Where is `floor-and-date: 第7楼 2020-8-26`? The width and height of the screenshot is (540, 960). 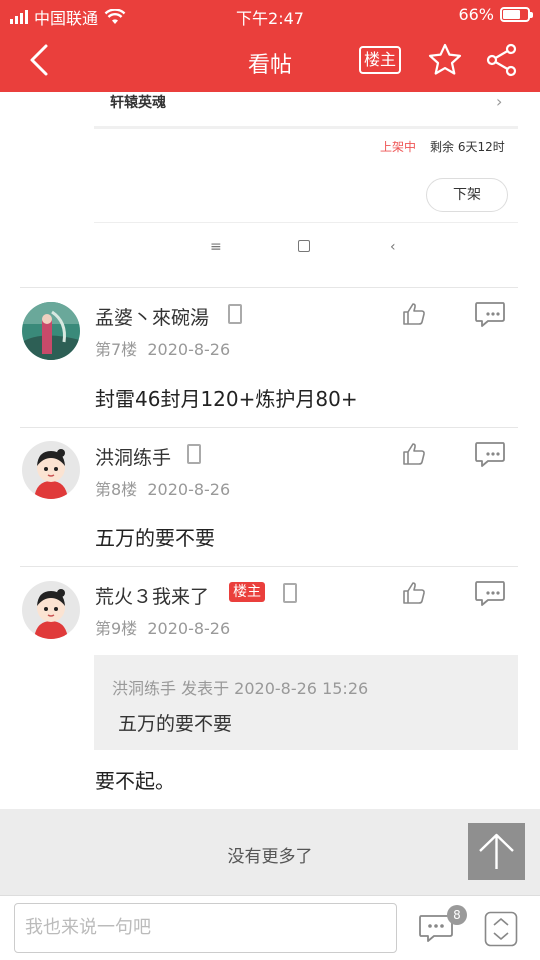
floor-and-date: 第7楼 2020-8-26 is located at coordinates (162, 348).